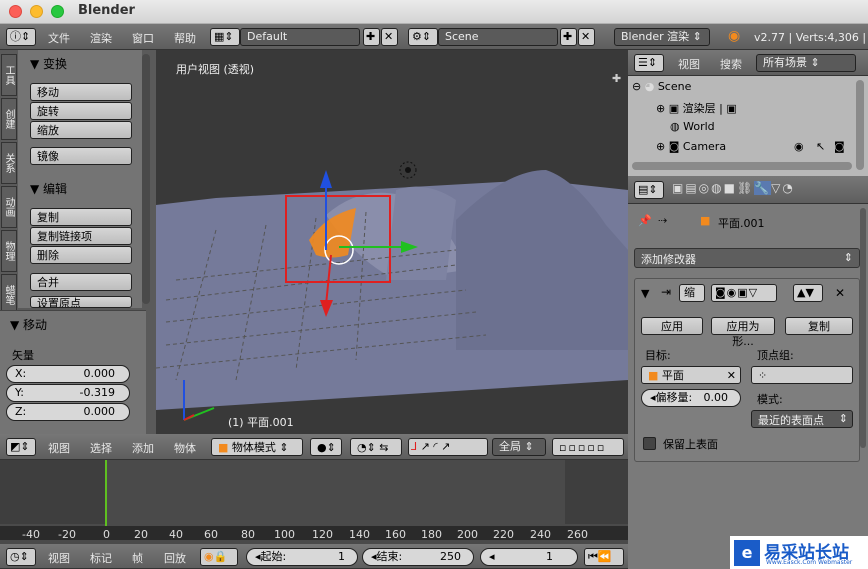  Describe the element at coordinates (808, 293) in the screenshot. I see `modifier-move-buttons: ▲▼` at that location.